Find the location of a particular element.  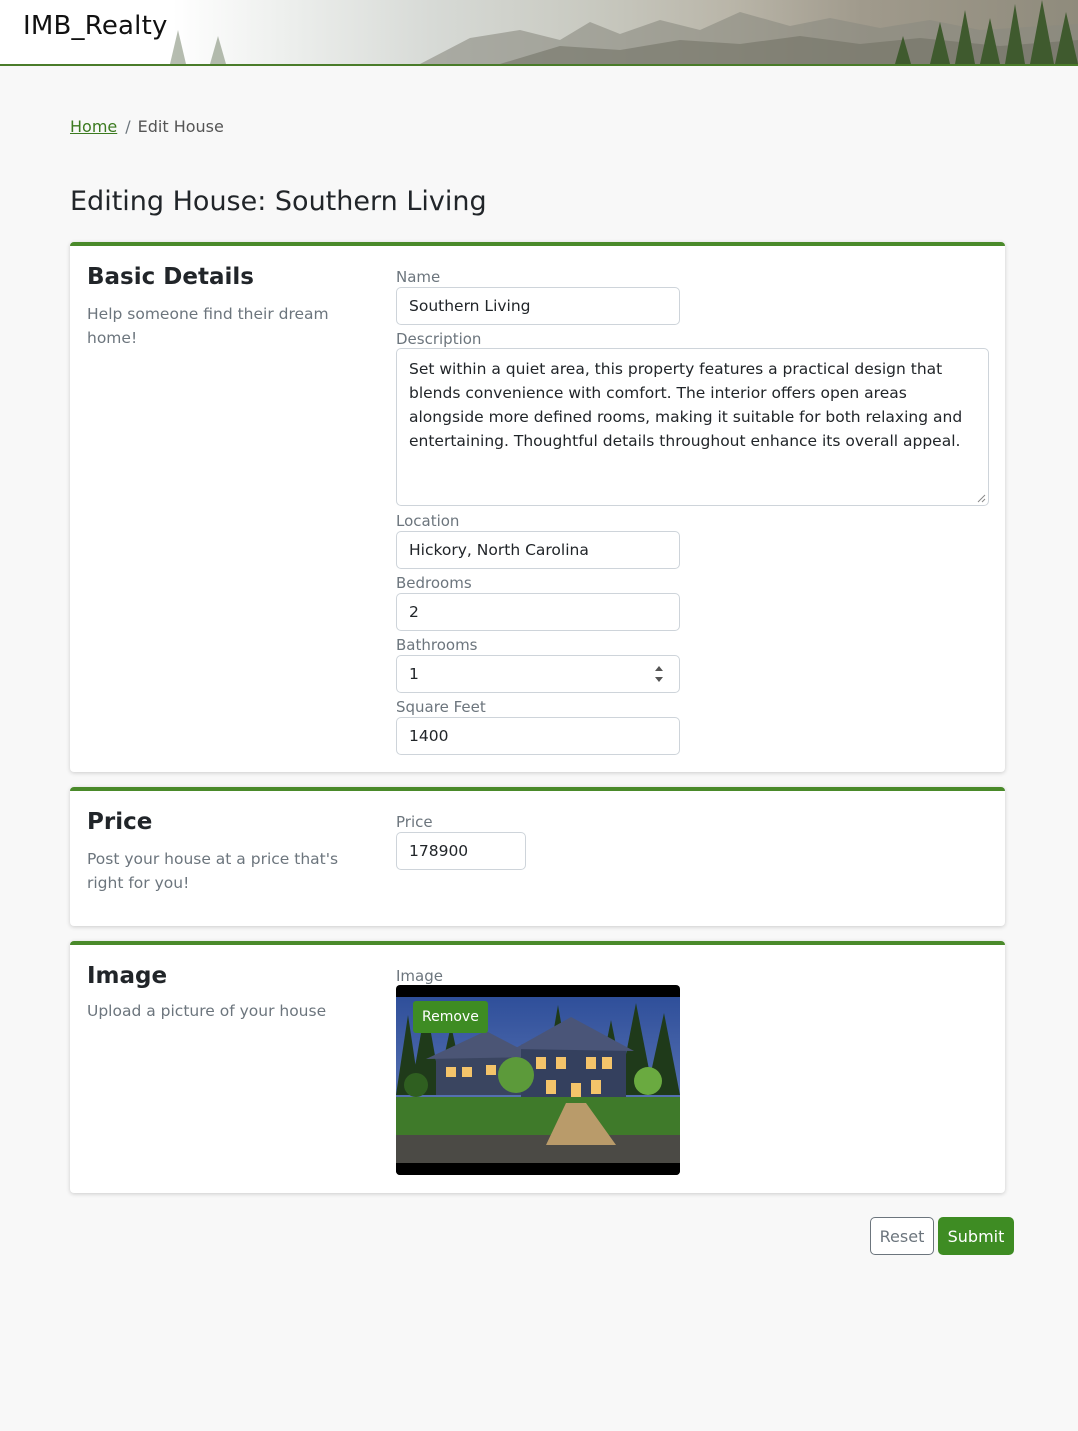

description-label: Description is located at coordinates (439, 339).